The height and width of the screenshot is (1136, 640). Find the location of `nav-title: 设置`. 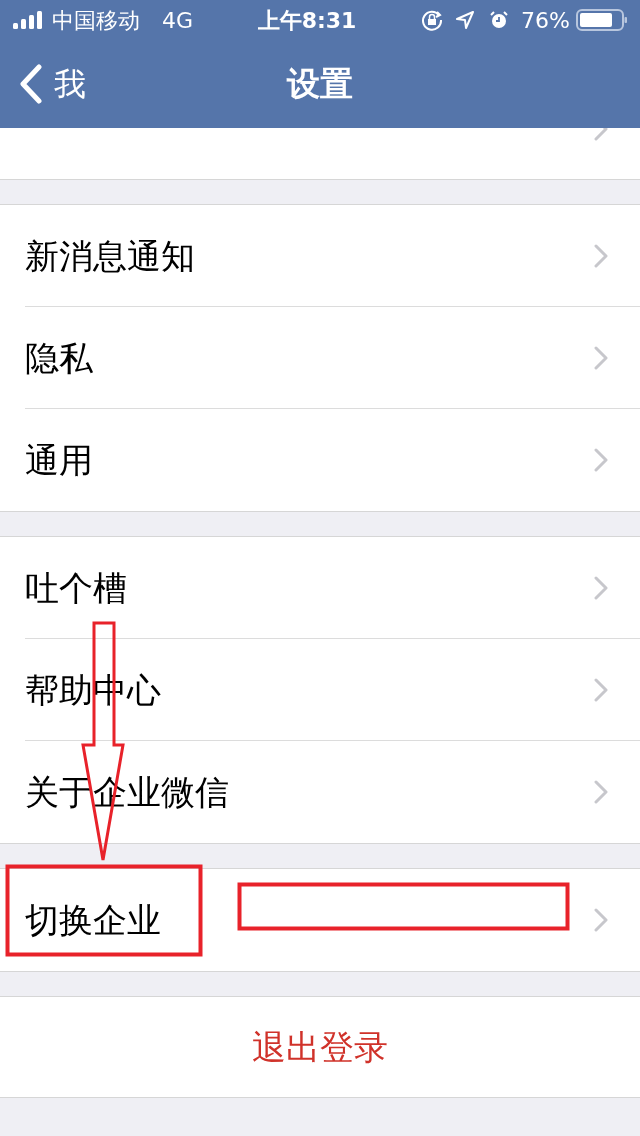

nav-title: 设置 is located at coordinates (320, 84).